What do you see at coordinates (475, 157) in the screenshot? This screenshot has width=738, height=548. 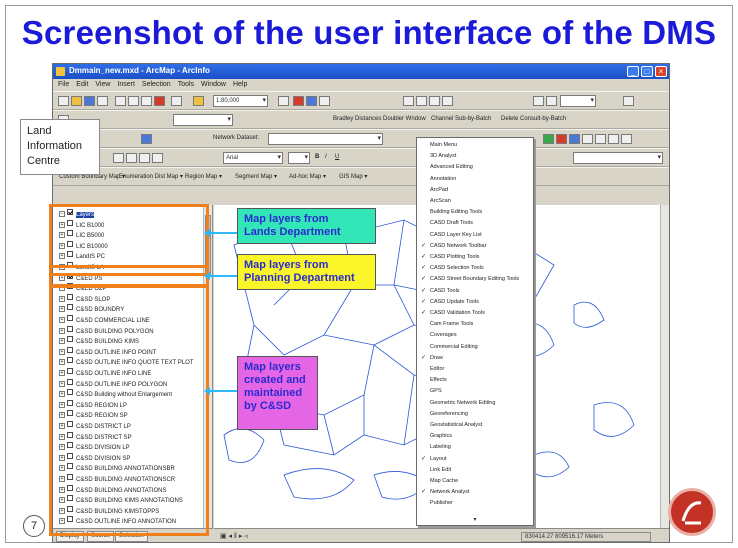 I see `toolbar-menu-item: 3D Analyst` at bounding box center [475, 157].